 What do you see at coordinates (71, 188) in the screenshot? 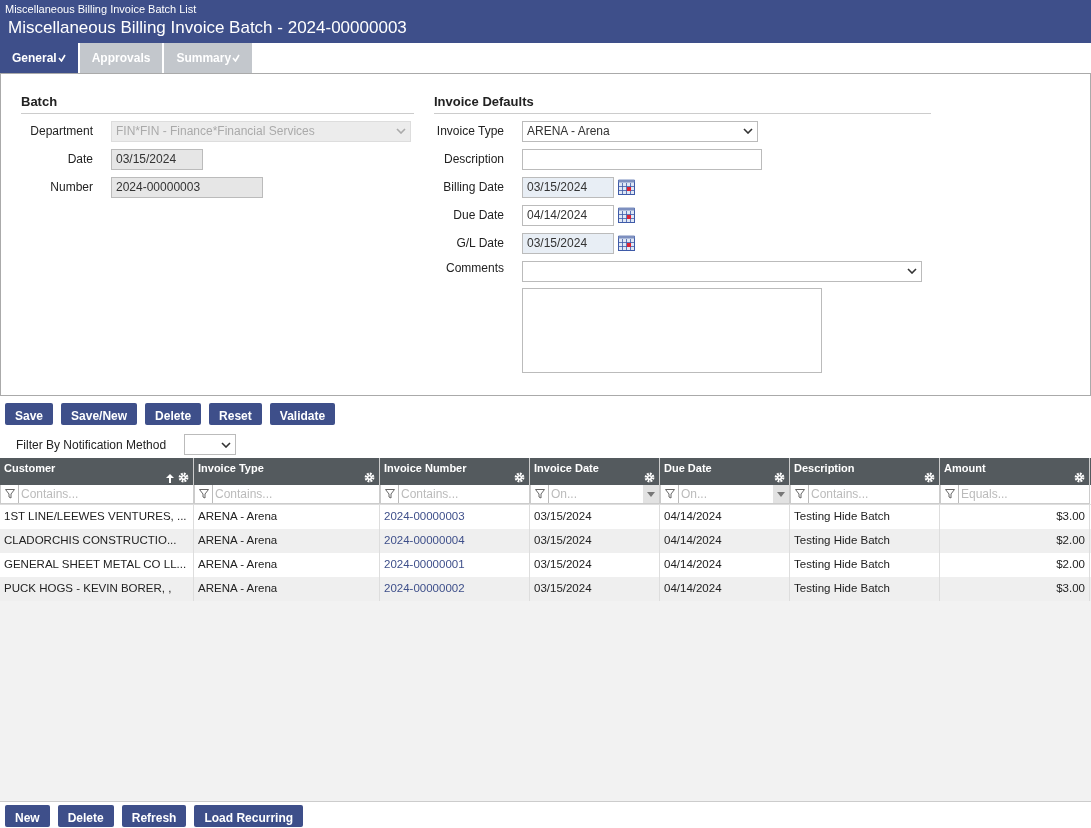
I see `field-label: Number` at bounding box center [71, 188].